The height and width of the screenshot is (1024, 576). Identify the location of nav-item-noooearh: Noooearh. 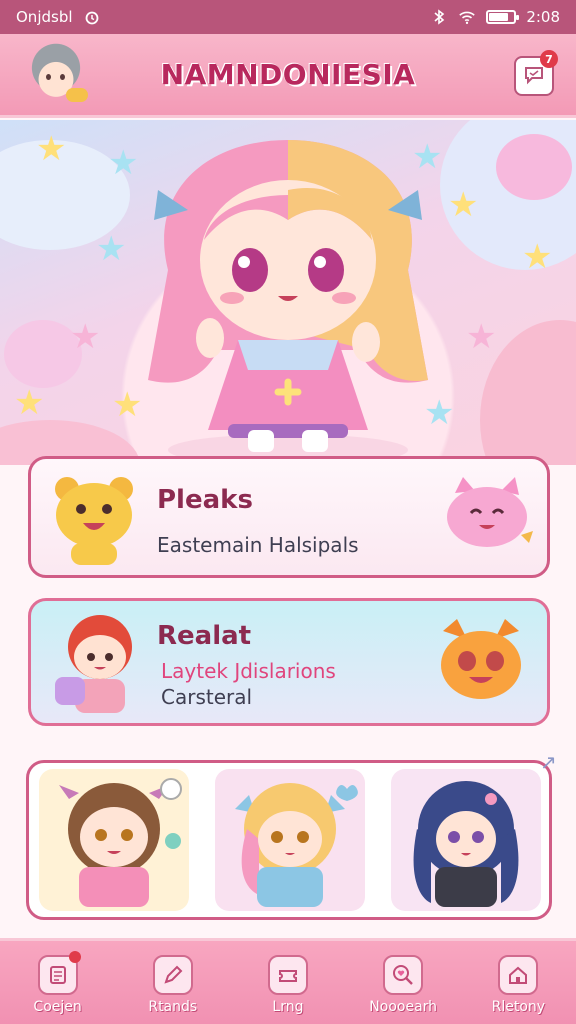
(403, 985).